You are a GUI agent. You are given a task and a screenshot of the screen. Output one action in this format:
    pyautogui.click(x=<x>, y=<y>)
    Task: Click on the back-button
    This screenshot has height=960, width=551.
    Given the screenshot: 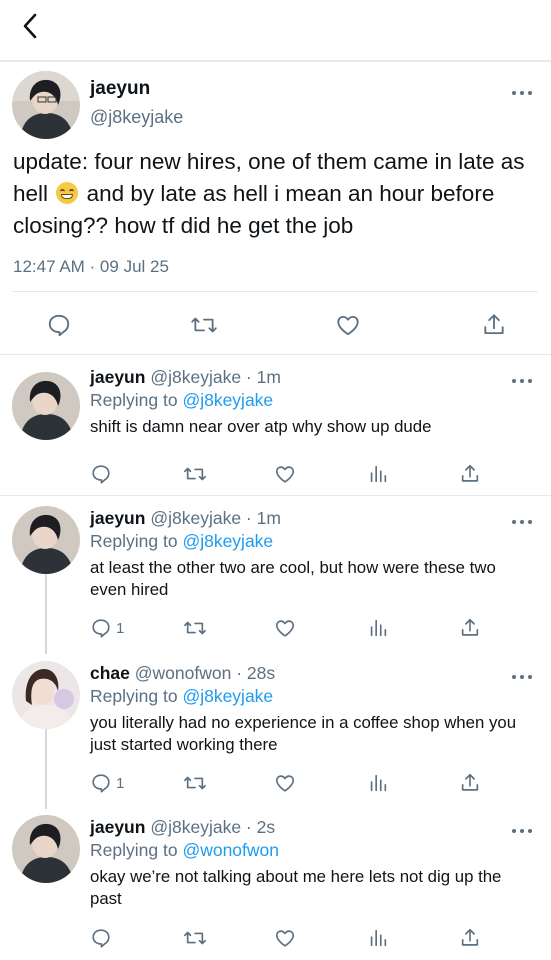 What is the action you would take?
    pyautogui.click(x=30, y=26)
    